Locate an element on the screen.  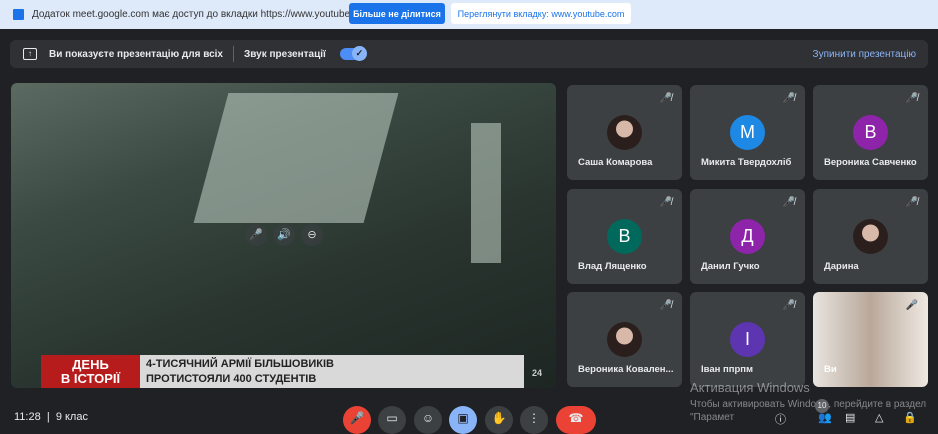
divider is located at coordinates (233, 54).